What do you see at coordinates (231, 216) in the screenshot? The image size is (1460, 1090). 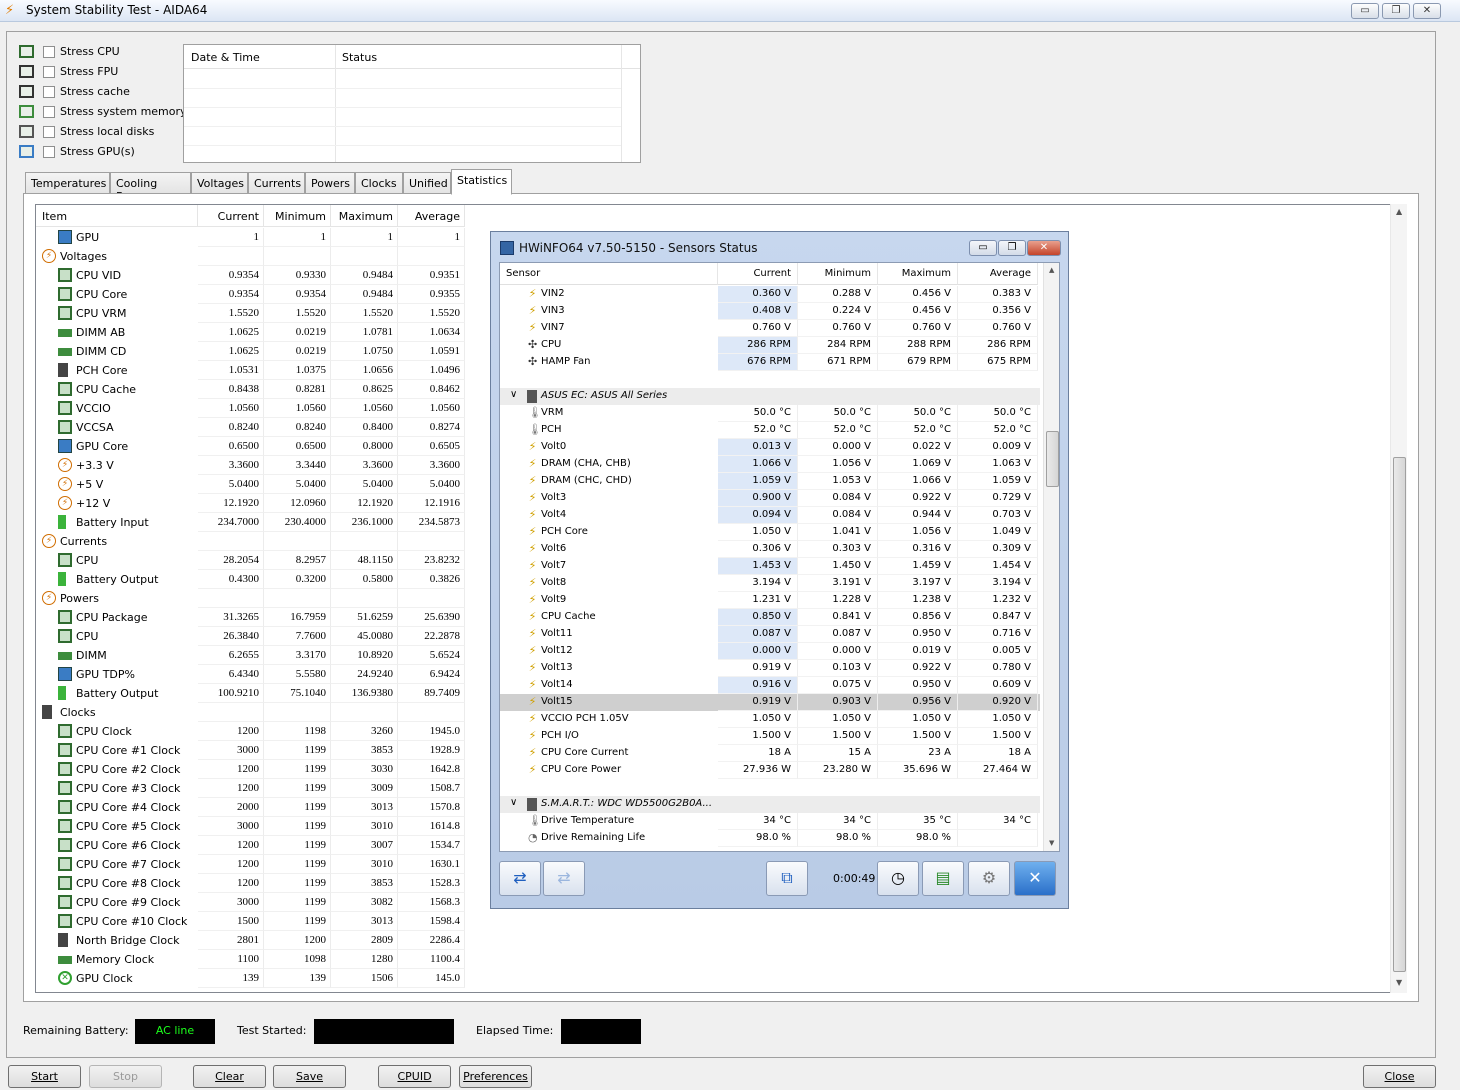 I see `col-current: Current` at bounding box center [231, 216].